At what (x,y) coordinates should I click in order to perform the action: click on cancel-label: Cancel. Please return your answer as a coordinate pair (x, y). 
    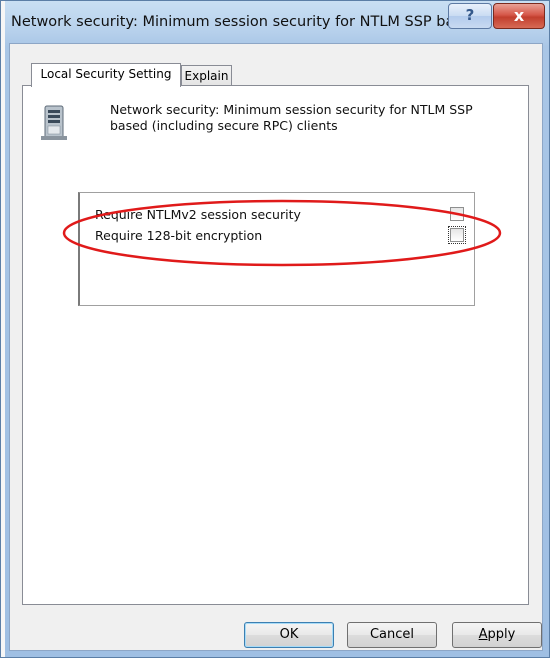
    Looking at the image, I should click on (392, 634).